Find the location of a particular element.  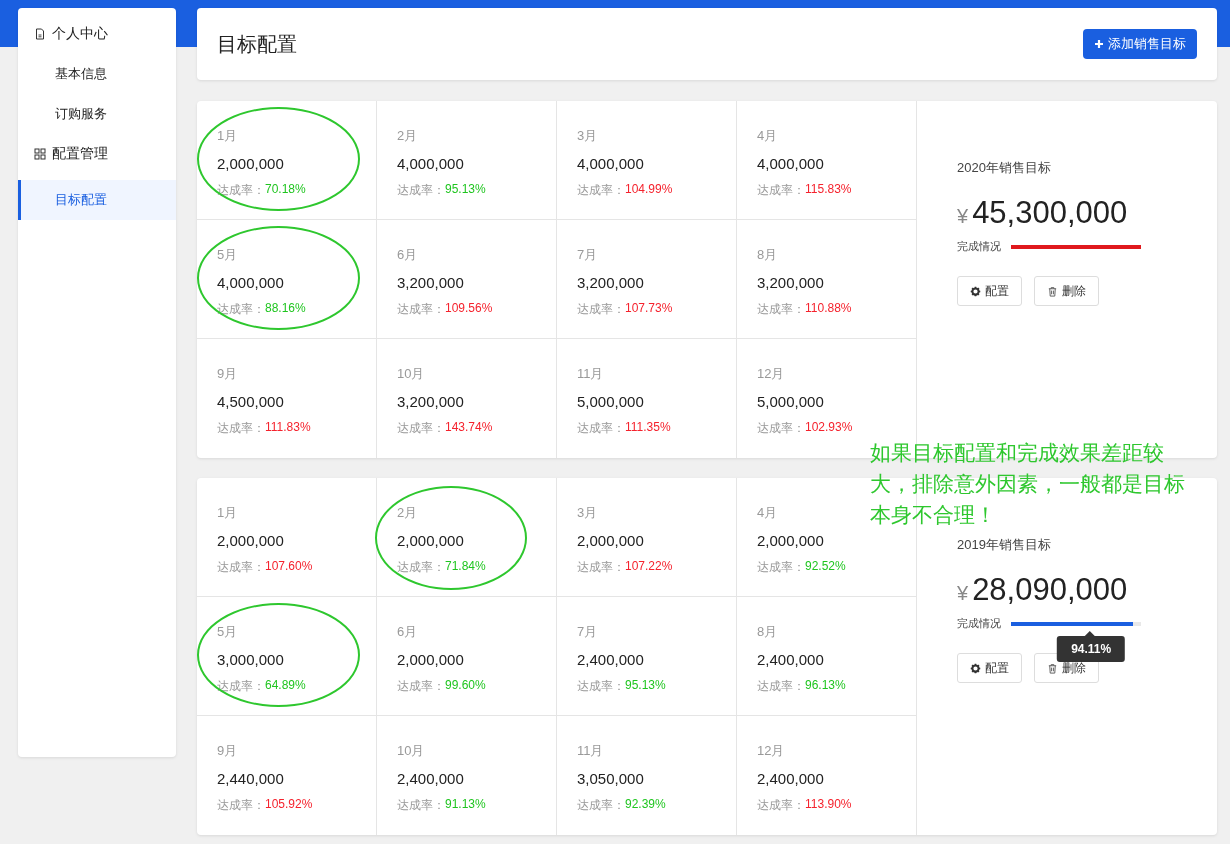

month-label: 9月 is located at coordinates (227, 374).